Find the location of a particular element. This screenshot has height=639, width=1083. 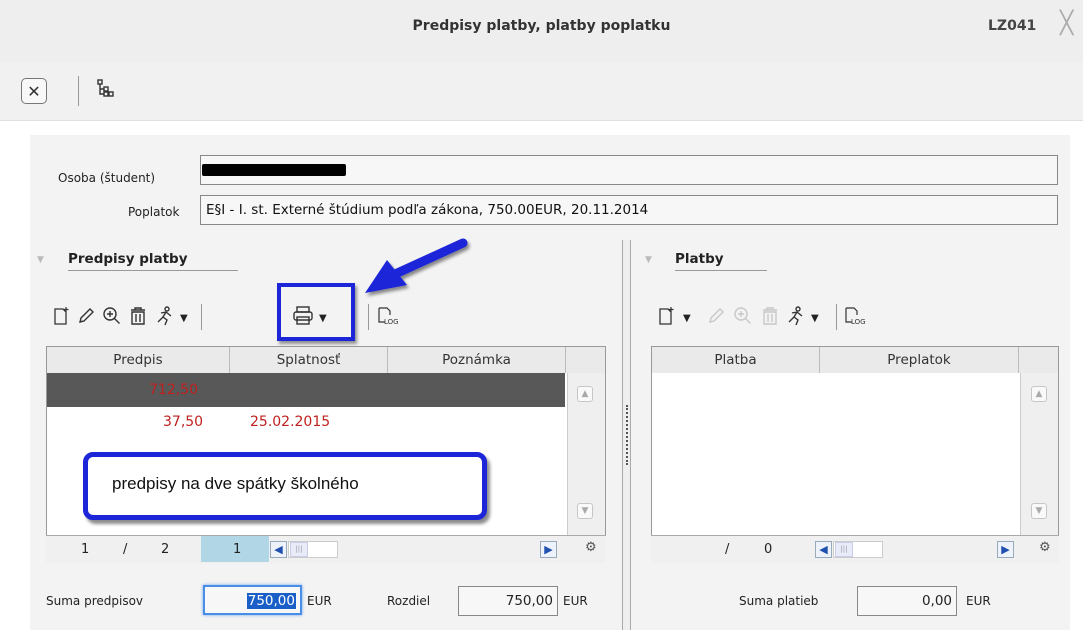

annotation-callout-text: predpisy na dve spátky školného is located at coordinates (235, 483).